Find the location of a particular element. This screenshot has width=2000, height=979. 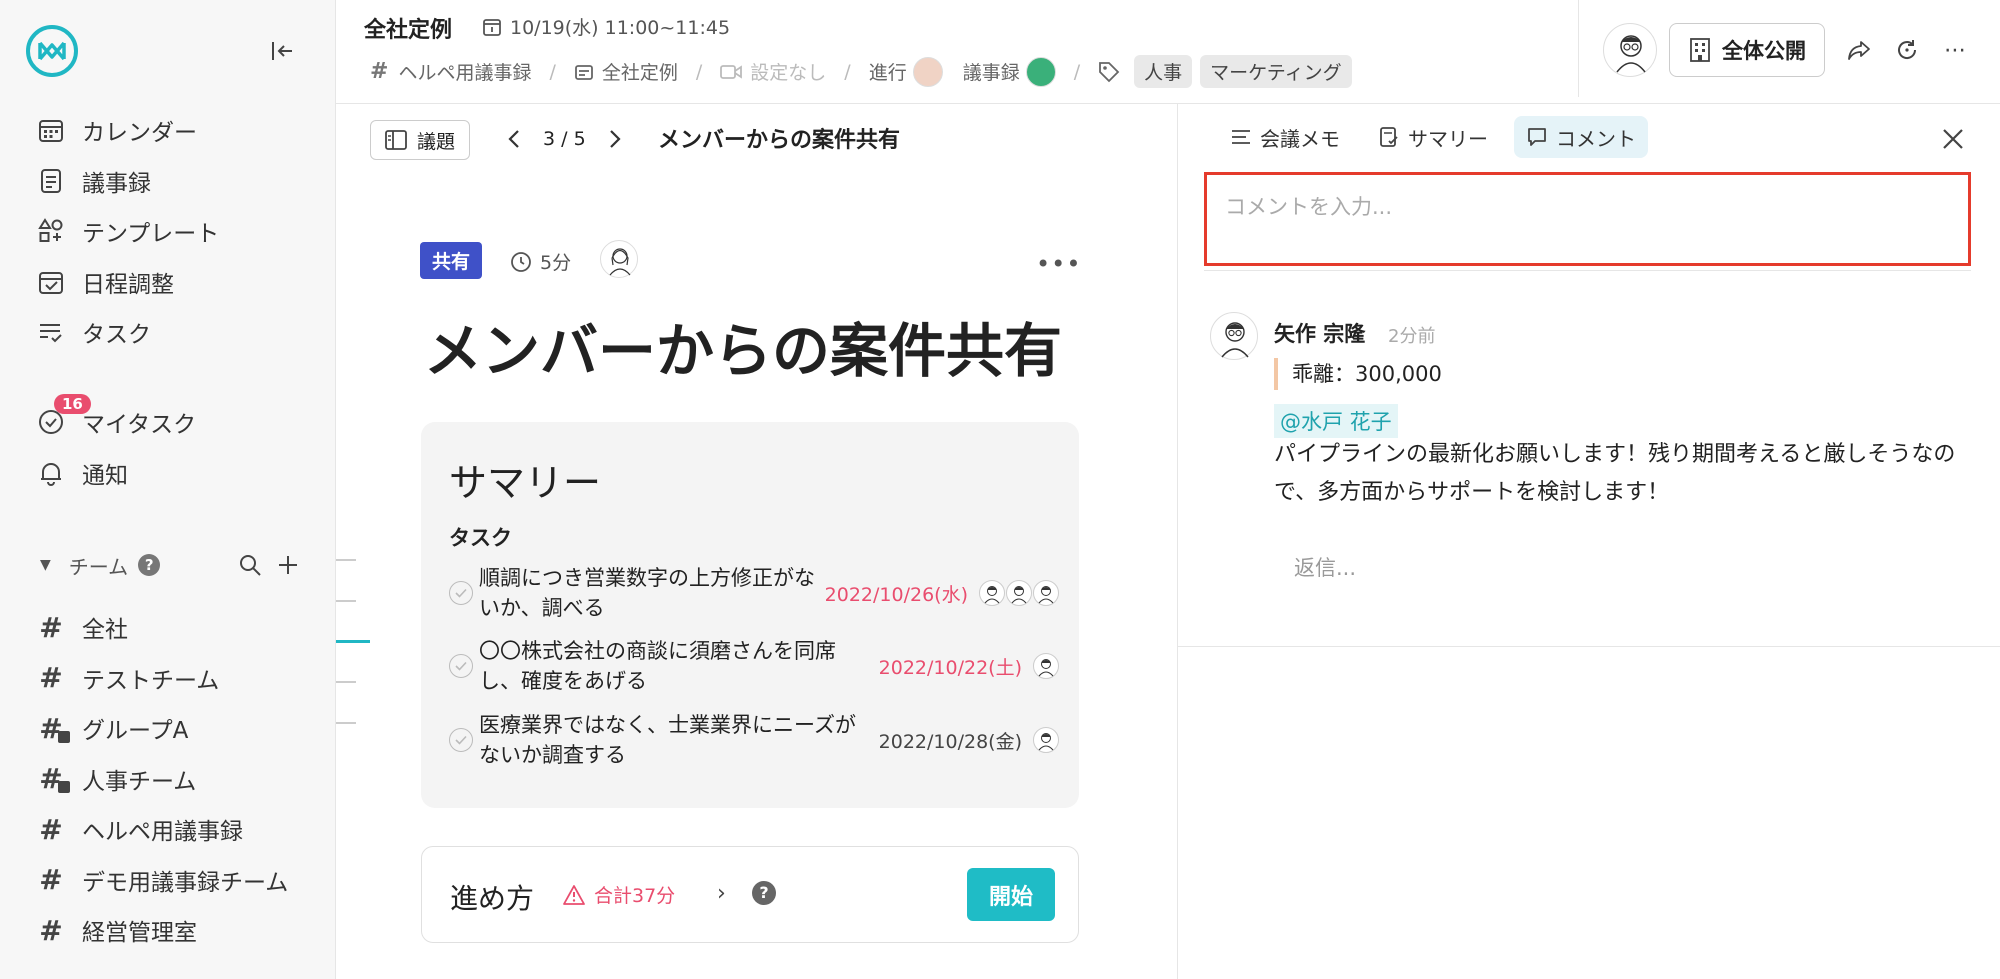

hash-icon: # is located at coordinates (51, 879).